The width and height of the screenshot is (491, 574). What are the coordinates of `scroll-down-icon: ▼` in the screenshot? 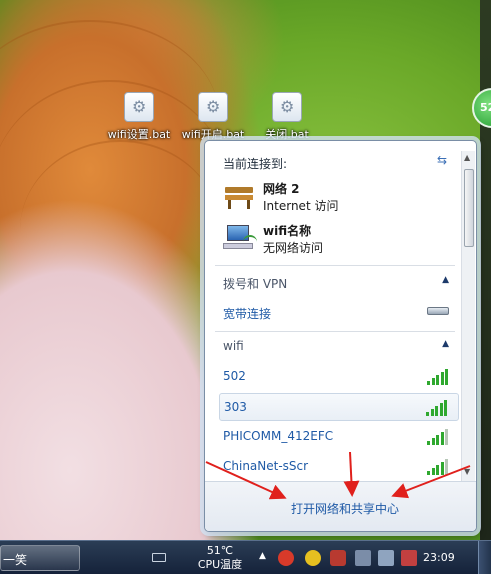 It's located at (467, 471).